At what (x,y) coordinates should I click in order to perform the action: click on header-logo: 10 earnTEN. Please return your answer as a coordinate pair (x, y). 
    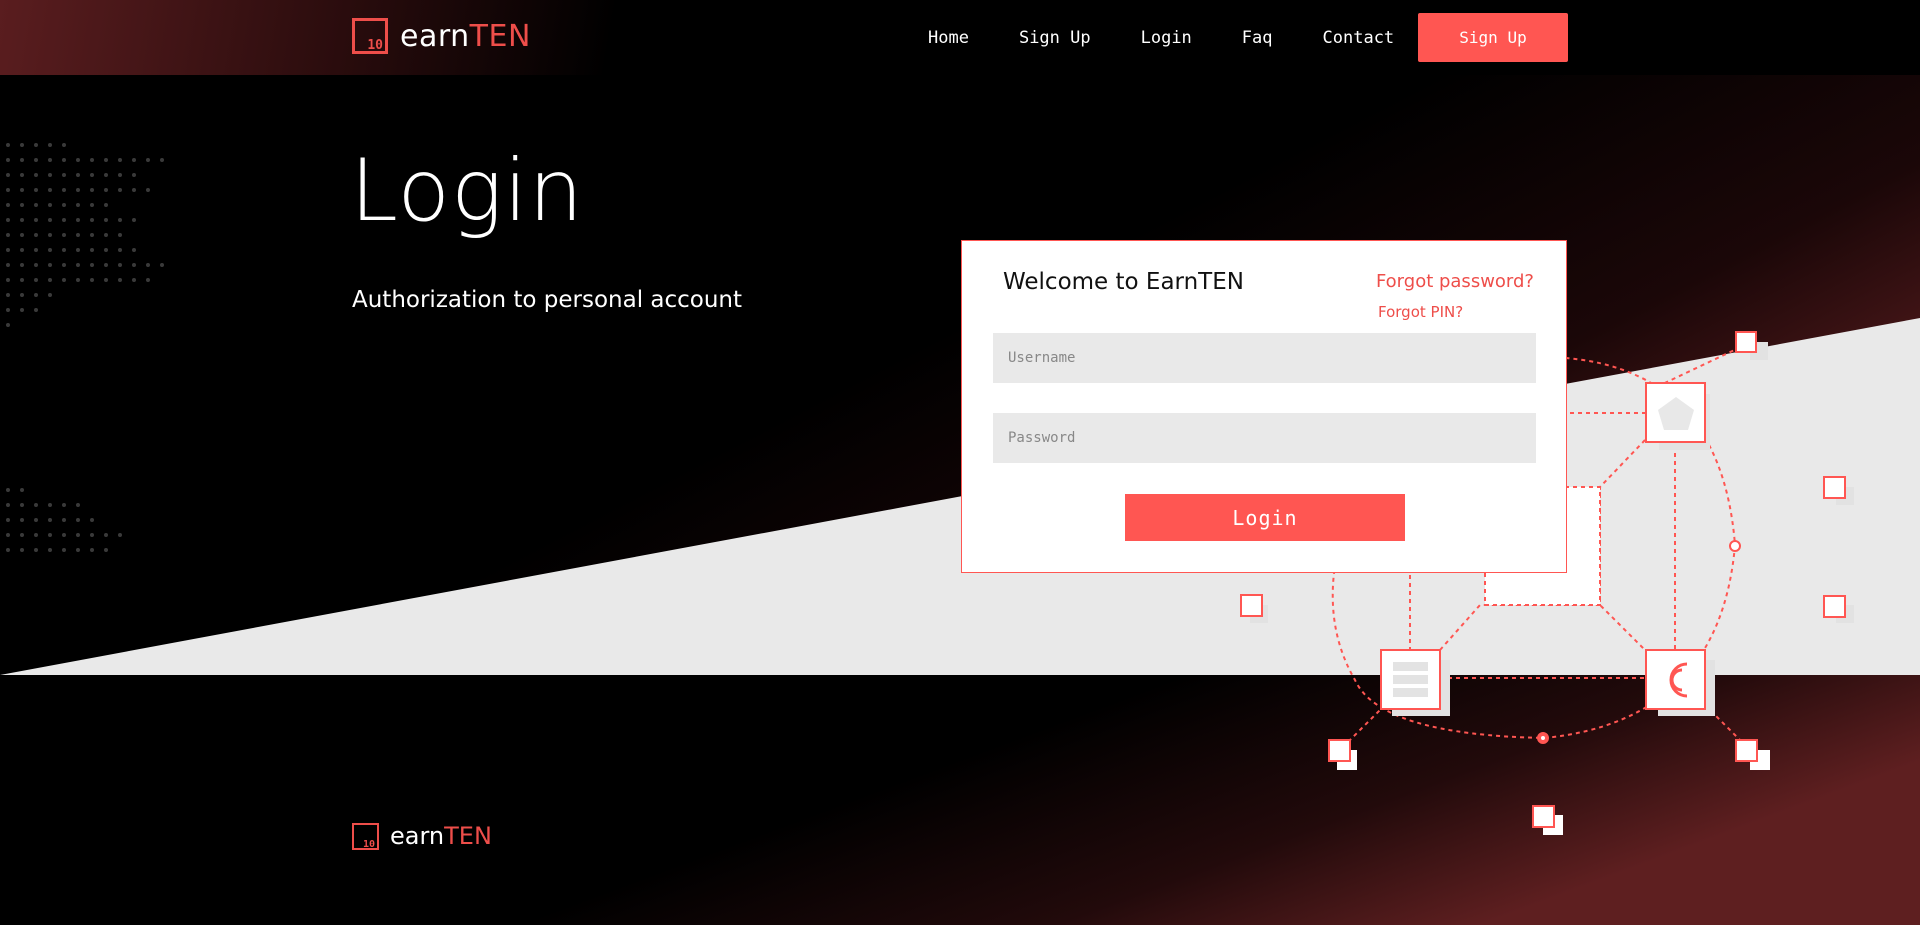
    Looking at the image, I should click on (441, 36).